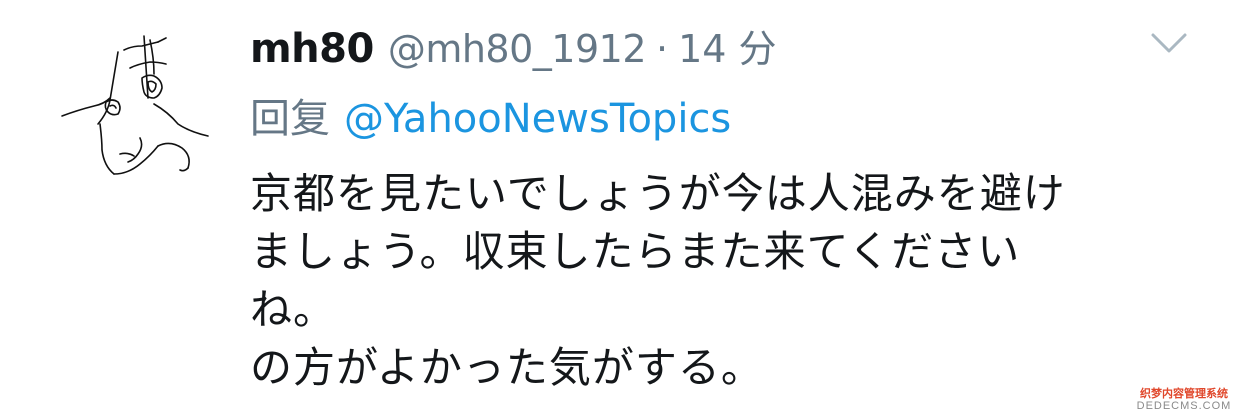  I want to click on watermark-title: 织梦内容管理系统, so click(1184, 393).